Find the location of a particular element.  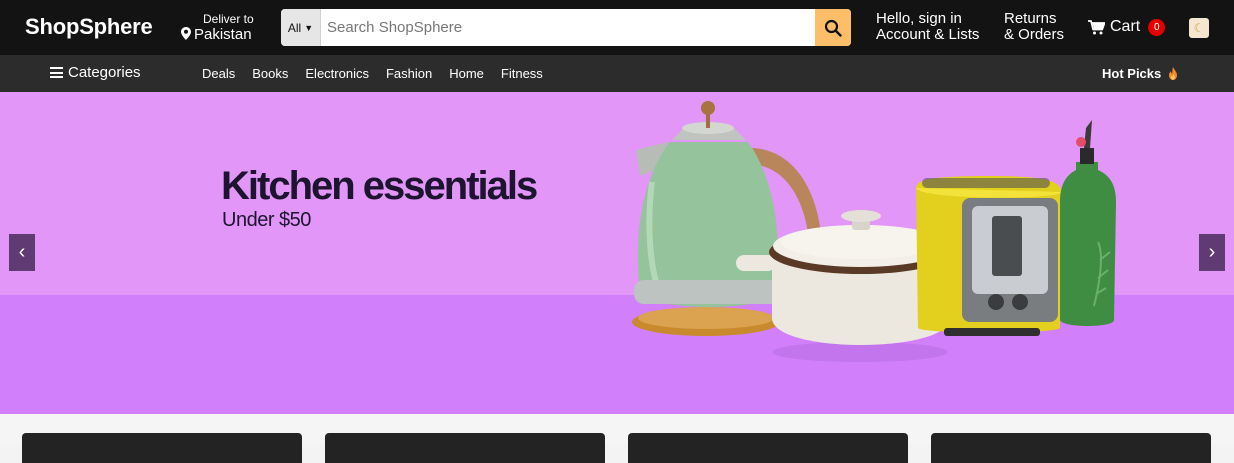

chevron-right-icon: › is located at coordinates (1212, 252).